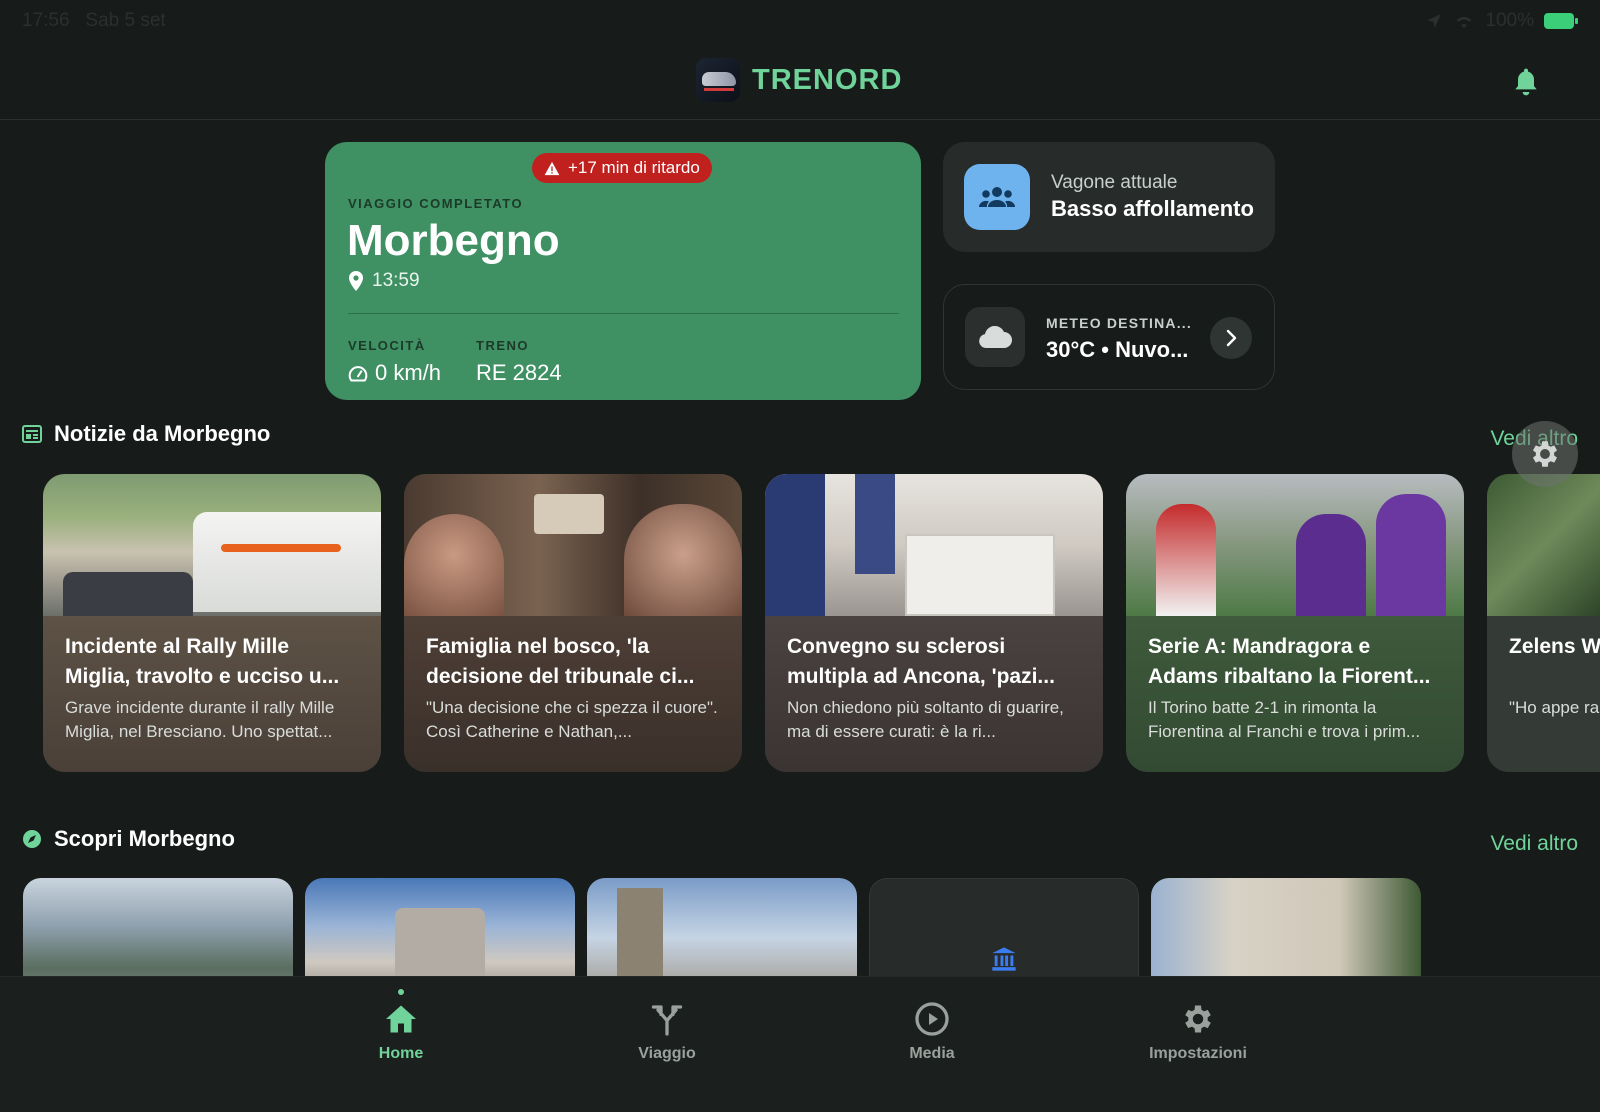  I want to click on nav-media-label: Media, so click(932, 1053).